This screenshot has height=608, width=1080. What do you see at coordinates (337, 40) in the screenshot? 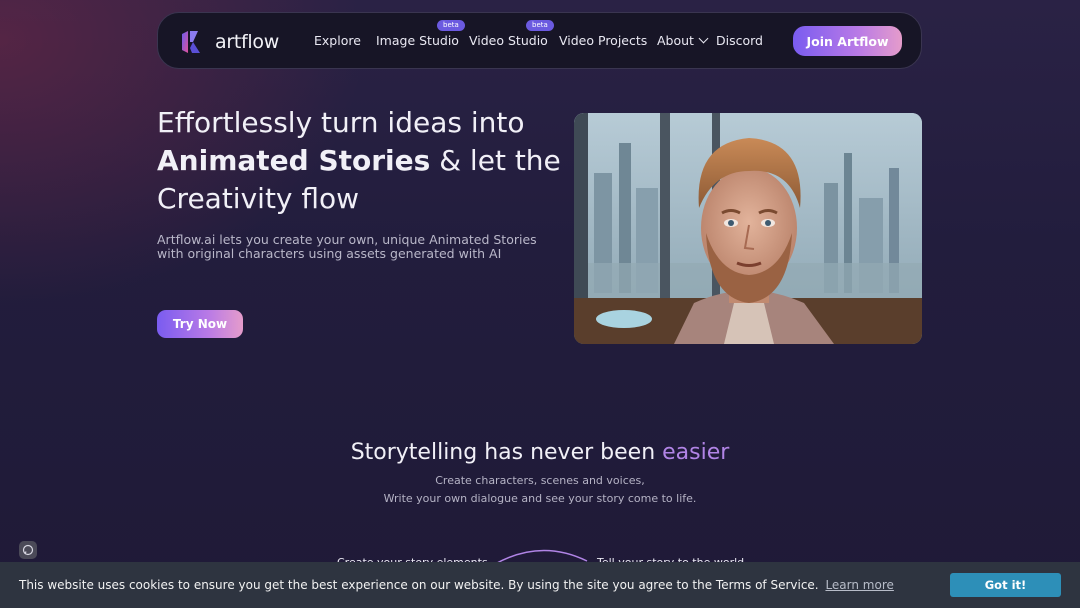
I see `nav-explore: Explore` at bounding box center [337, 40].